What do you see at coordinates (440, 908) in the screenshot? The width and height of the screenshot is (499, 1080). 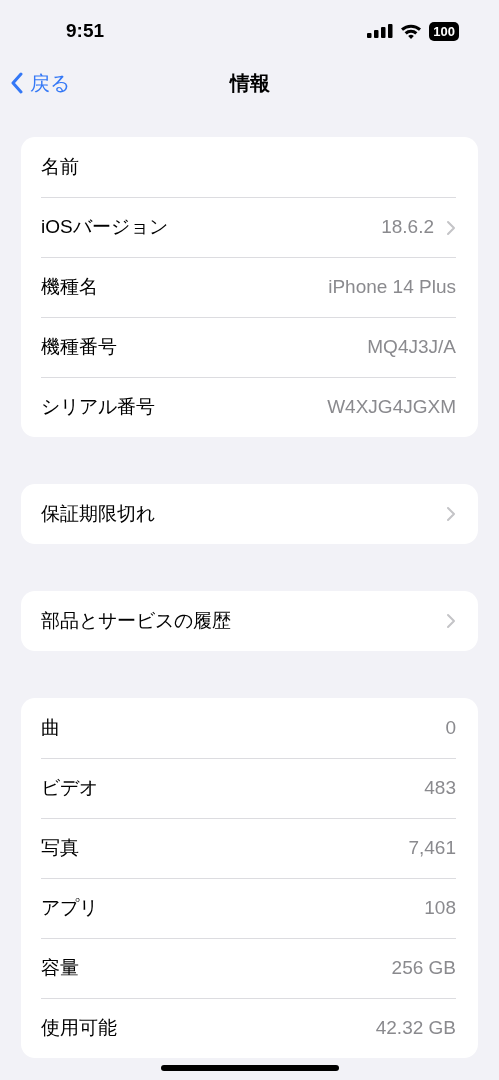 I see `row-value: 108` at bounding box center [440, 908].